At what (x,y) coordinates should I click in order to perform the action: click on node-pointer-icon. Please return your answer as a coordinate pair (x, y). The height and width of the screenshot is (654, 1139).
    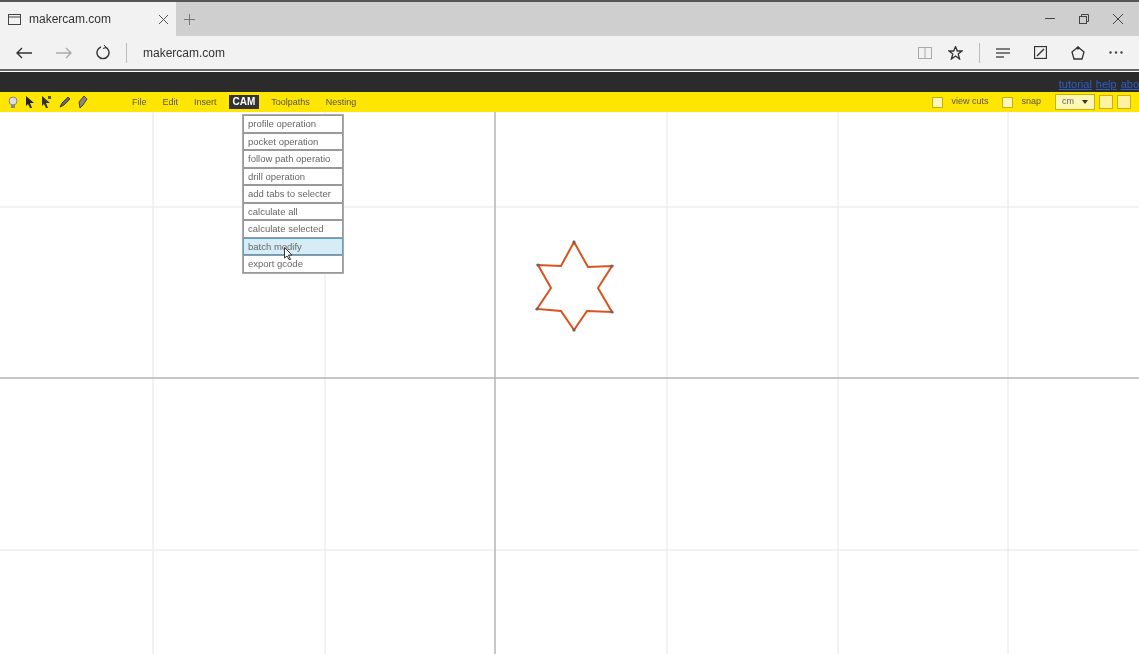
    Looking at the image, I should click on (46, 102).